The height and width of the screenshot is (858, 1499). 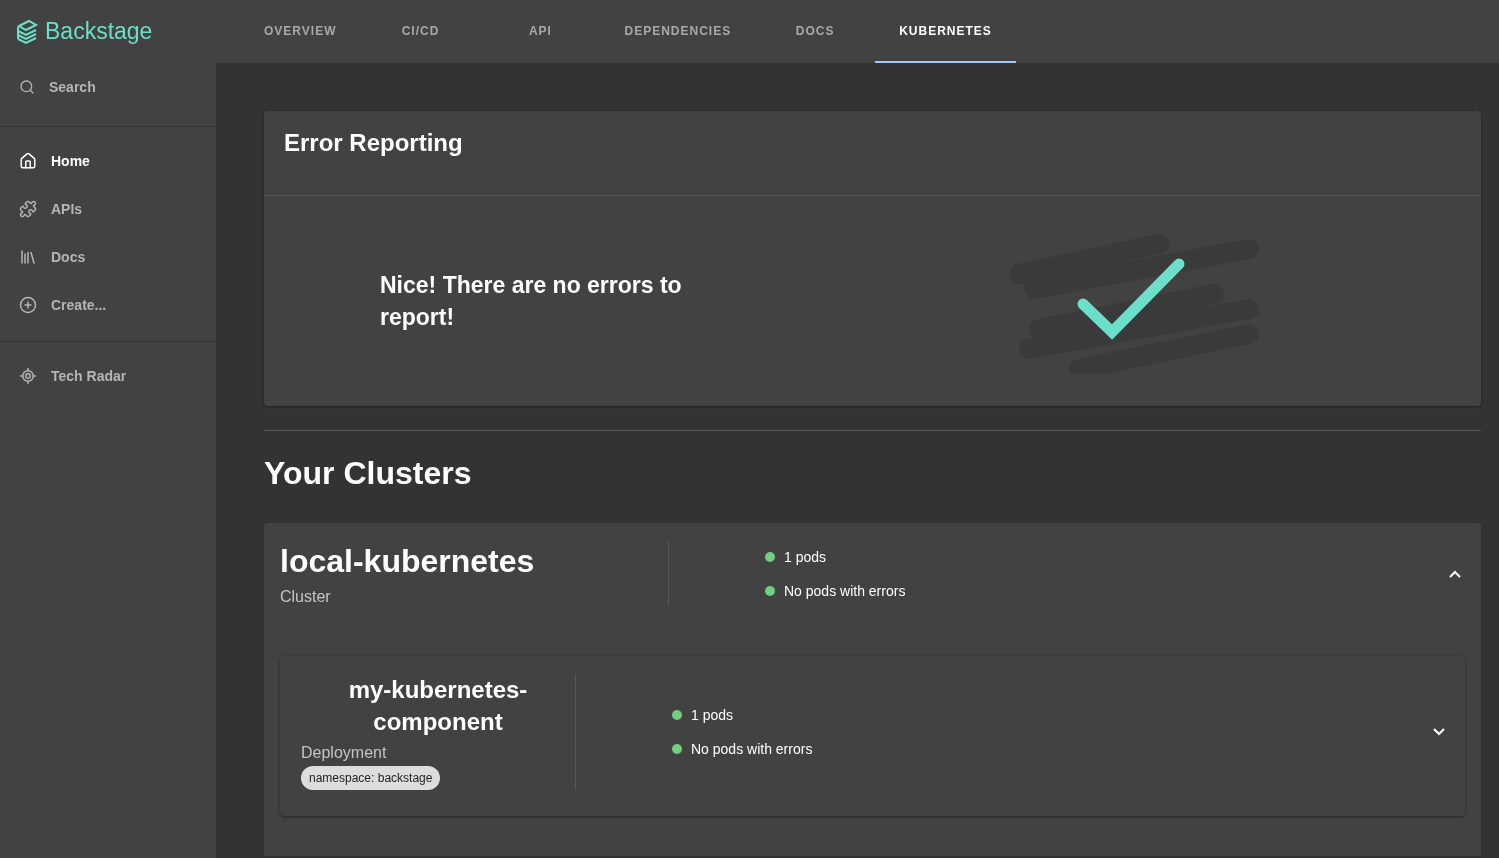 What do you see at coordinates (72, 87) in the screenshot?
I see `search-label: Search` at bounding box center [72, 87].